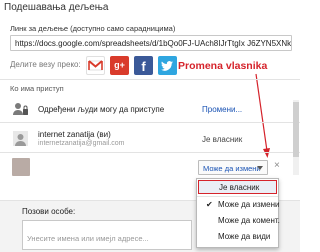  Describe the element at coordinates (20, 108) in the screenshot. I see `people-lock-icon` at that location.